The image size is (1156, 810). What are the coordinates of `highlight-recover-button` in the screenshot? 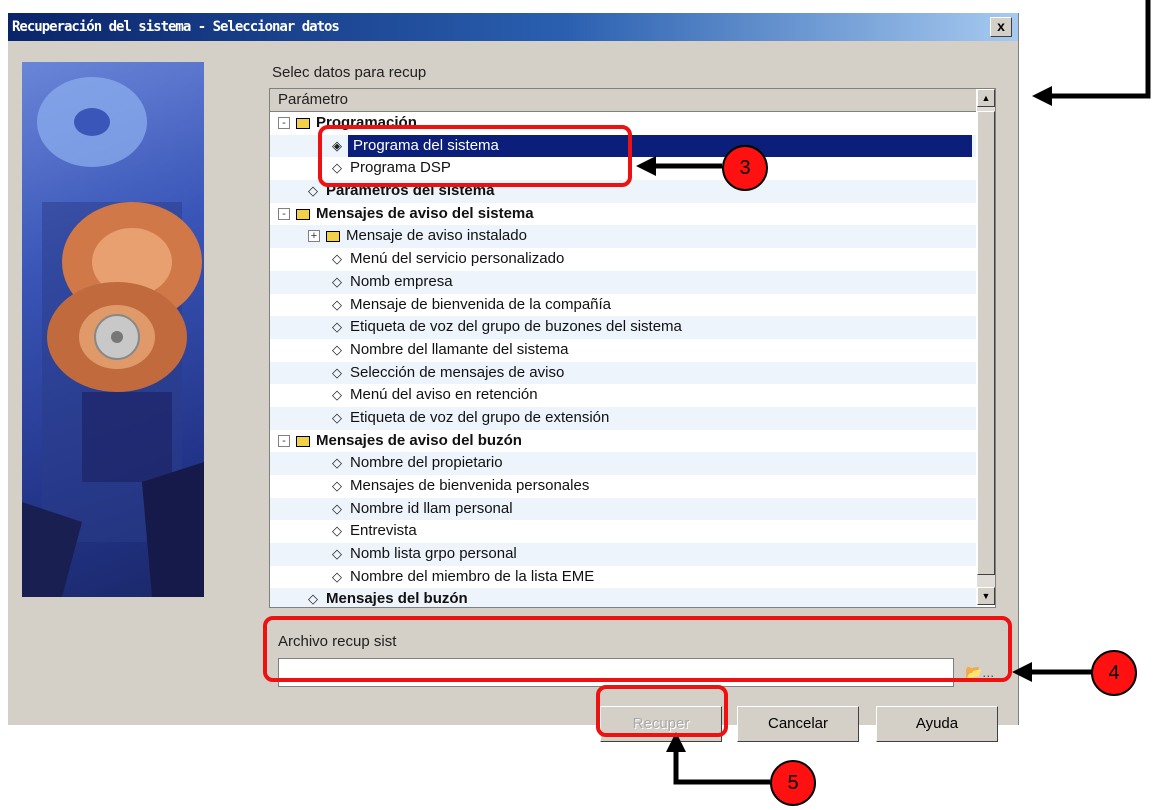 It's located at (662, 711).